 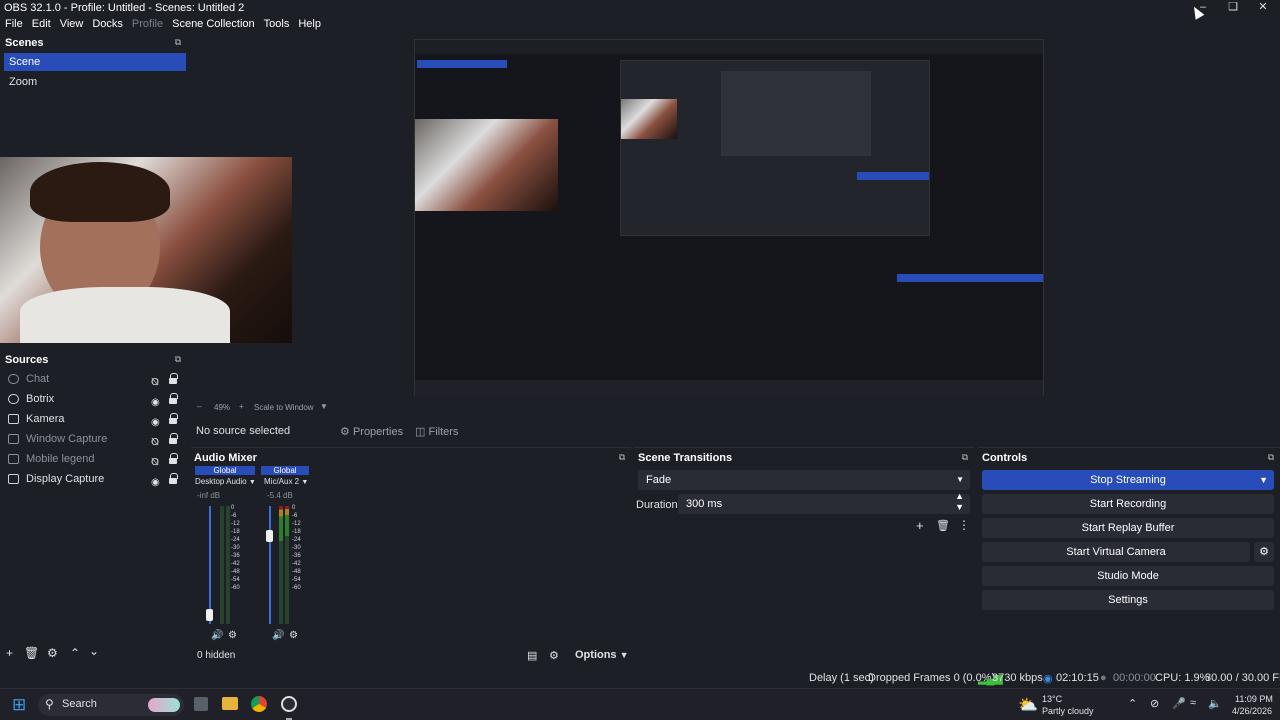 I want to click on nested-taskbar, so click(x=729, y=388).